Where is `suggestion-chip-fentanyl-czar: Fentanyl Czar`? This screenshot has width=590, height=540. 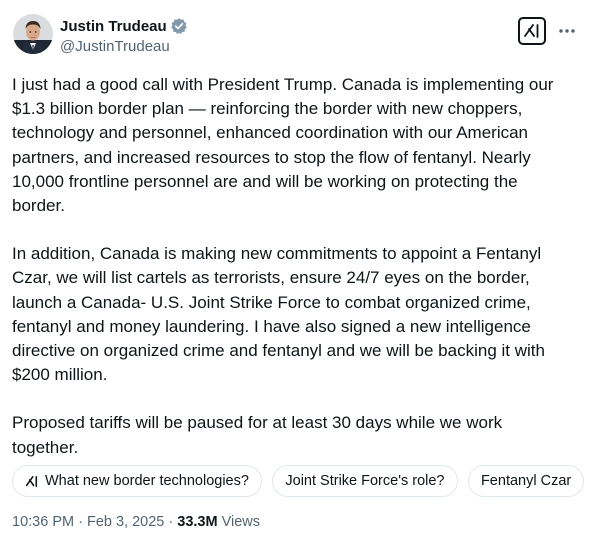
suggestion-chip-fentanyl-czar: Fentanyl Czar is located at coordinates (526, 481).